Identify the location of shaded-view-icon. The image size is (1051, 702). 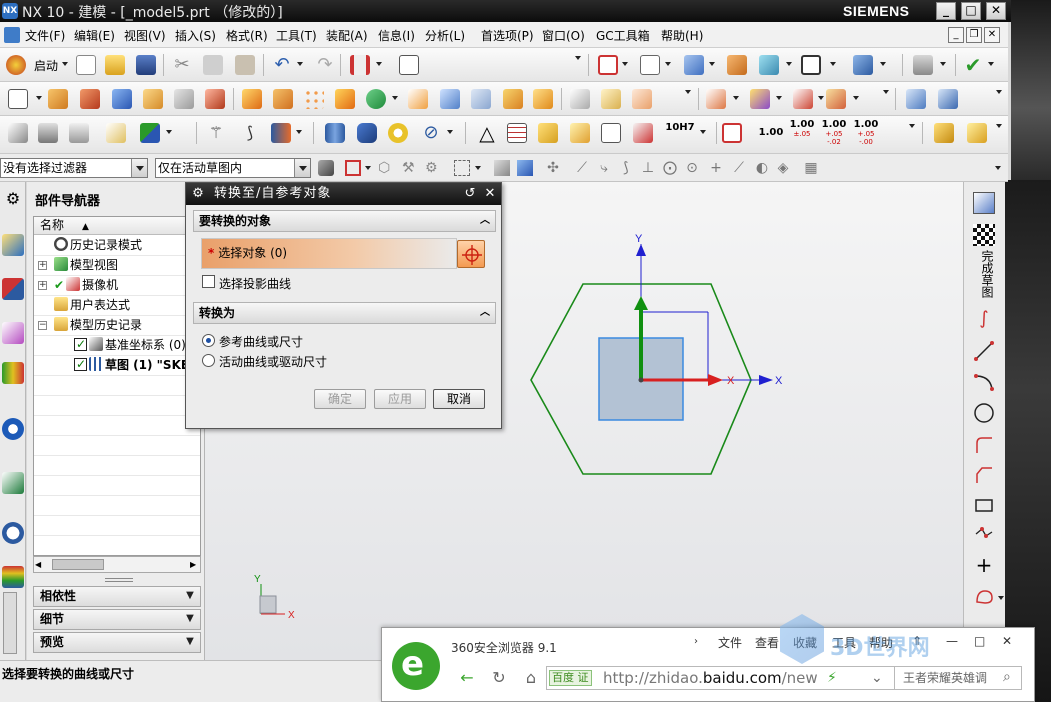
(694, 65).